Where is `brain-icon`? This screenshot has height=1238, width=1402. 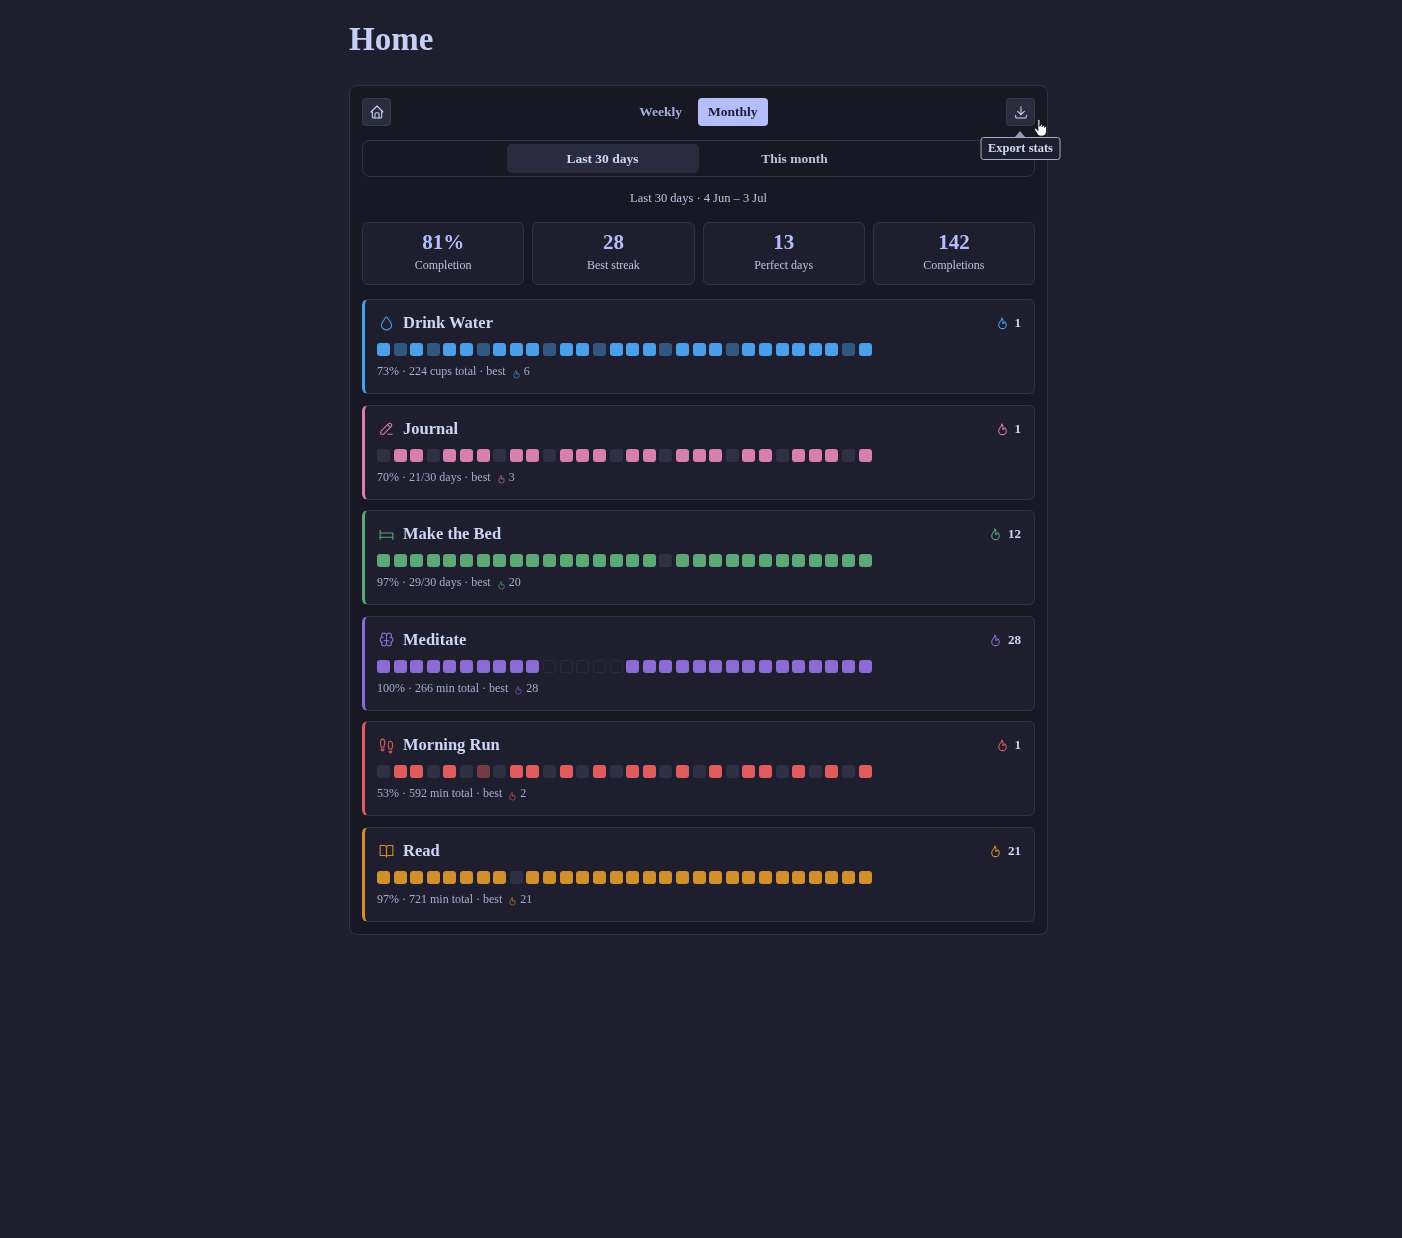 brain-icon is located at coordinates (386, 639).